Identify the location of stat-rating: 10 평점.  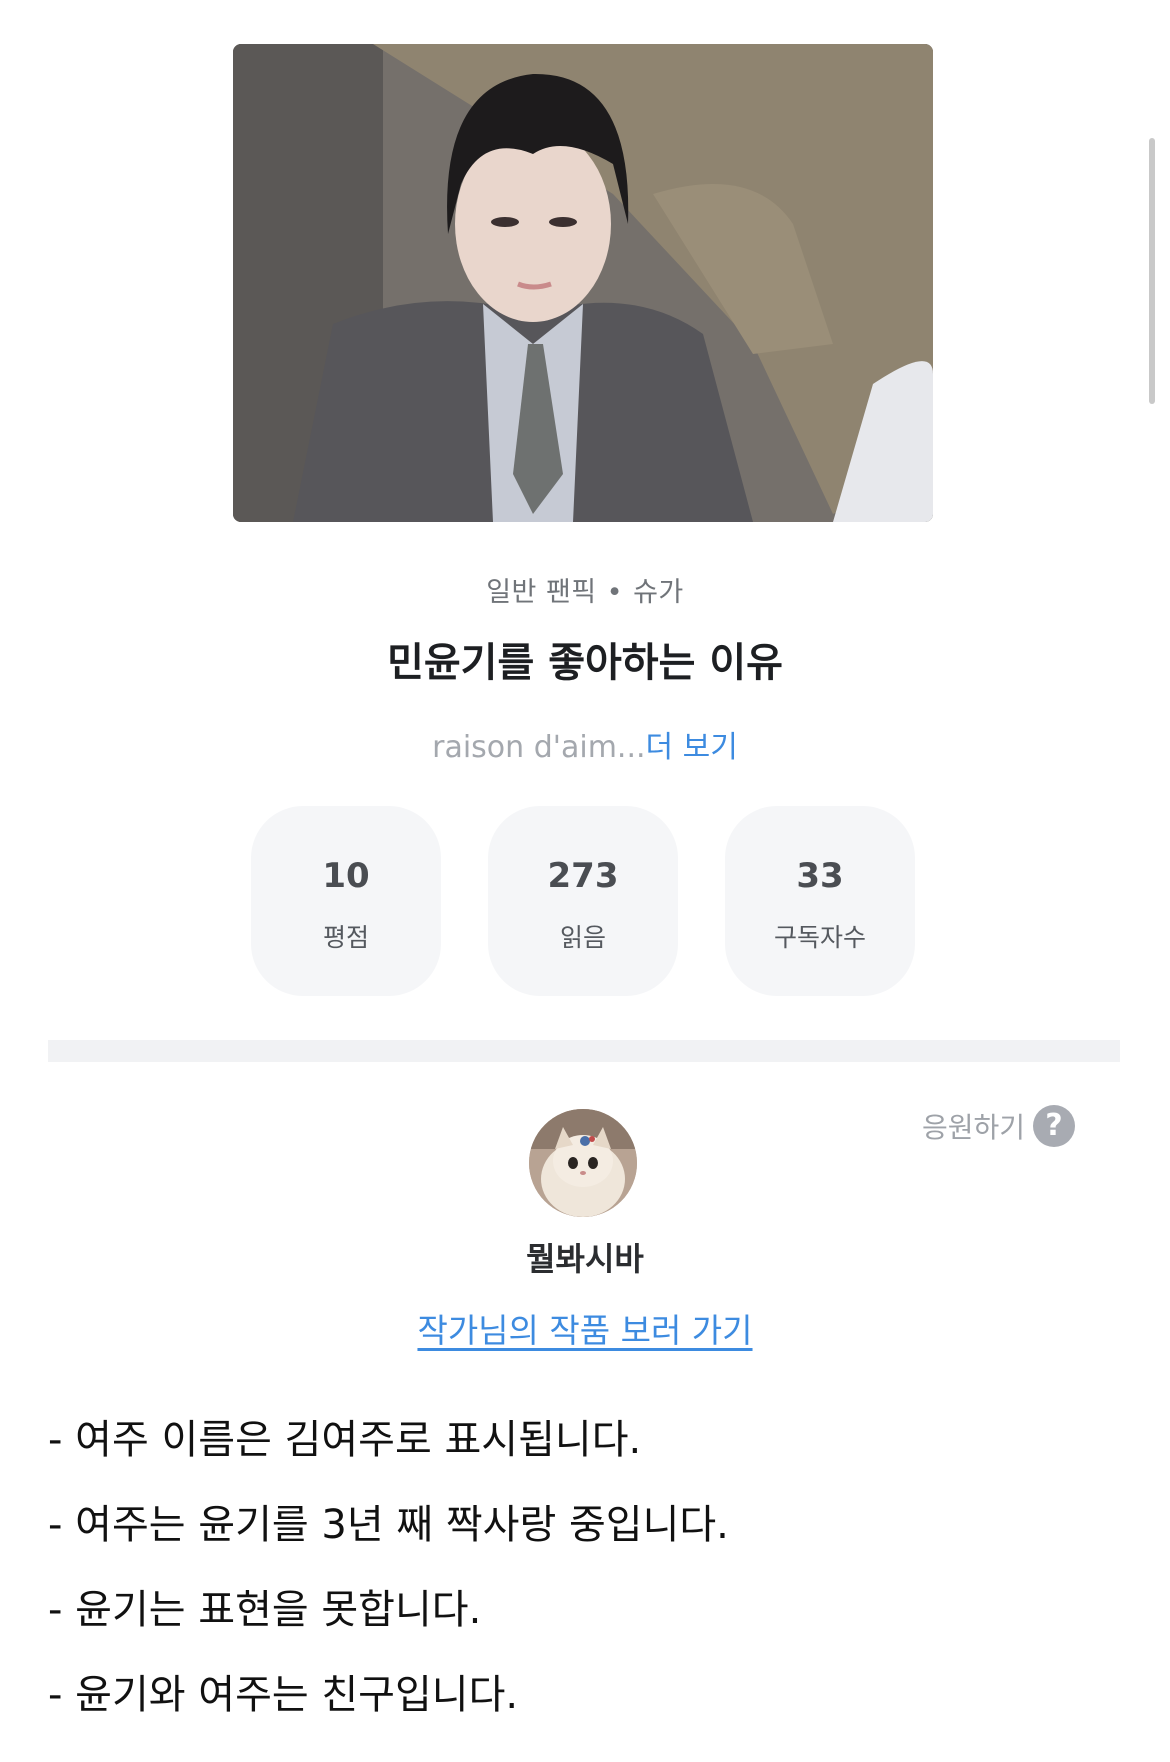
(346, 901).